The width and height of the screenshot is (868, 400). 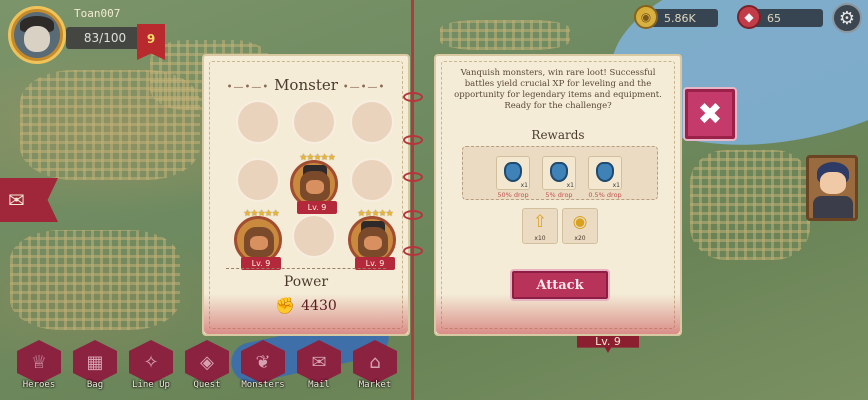 What do you see at coordinates (39, 362) in the screenshot?
I see `helmet-icon: ♕` at bounding box center [39, 362].